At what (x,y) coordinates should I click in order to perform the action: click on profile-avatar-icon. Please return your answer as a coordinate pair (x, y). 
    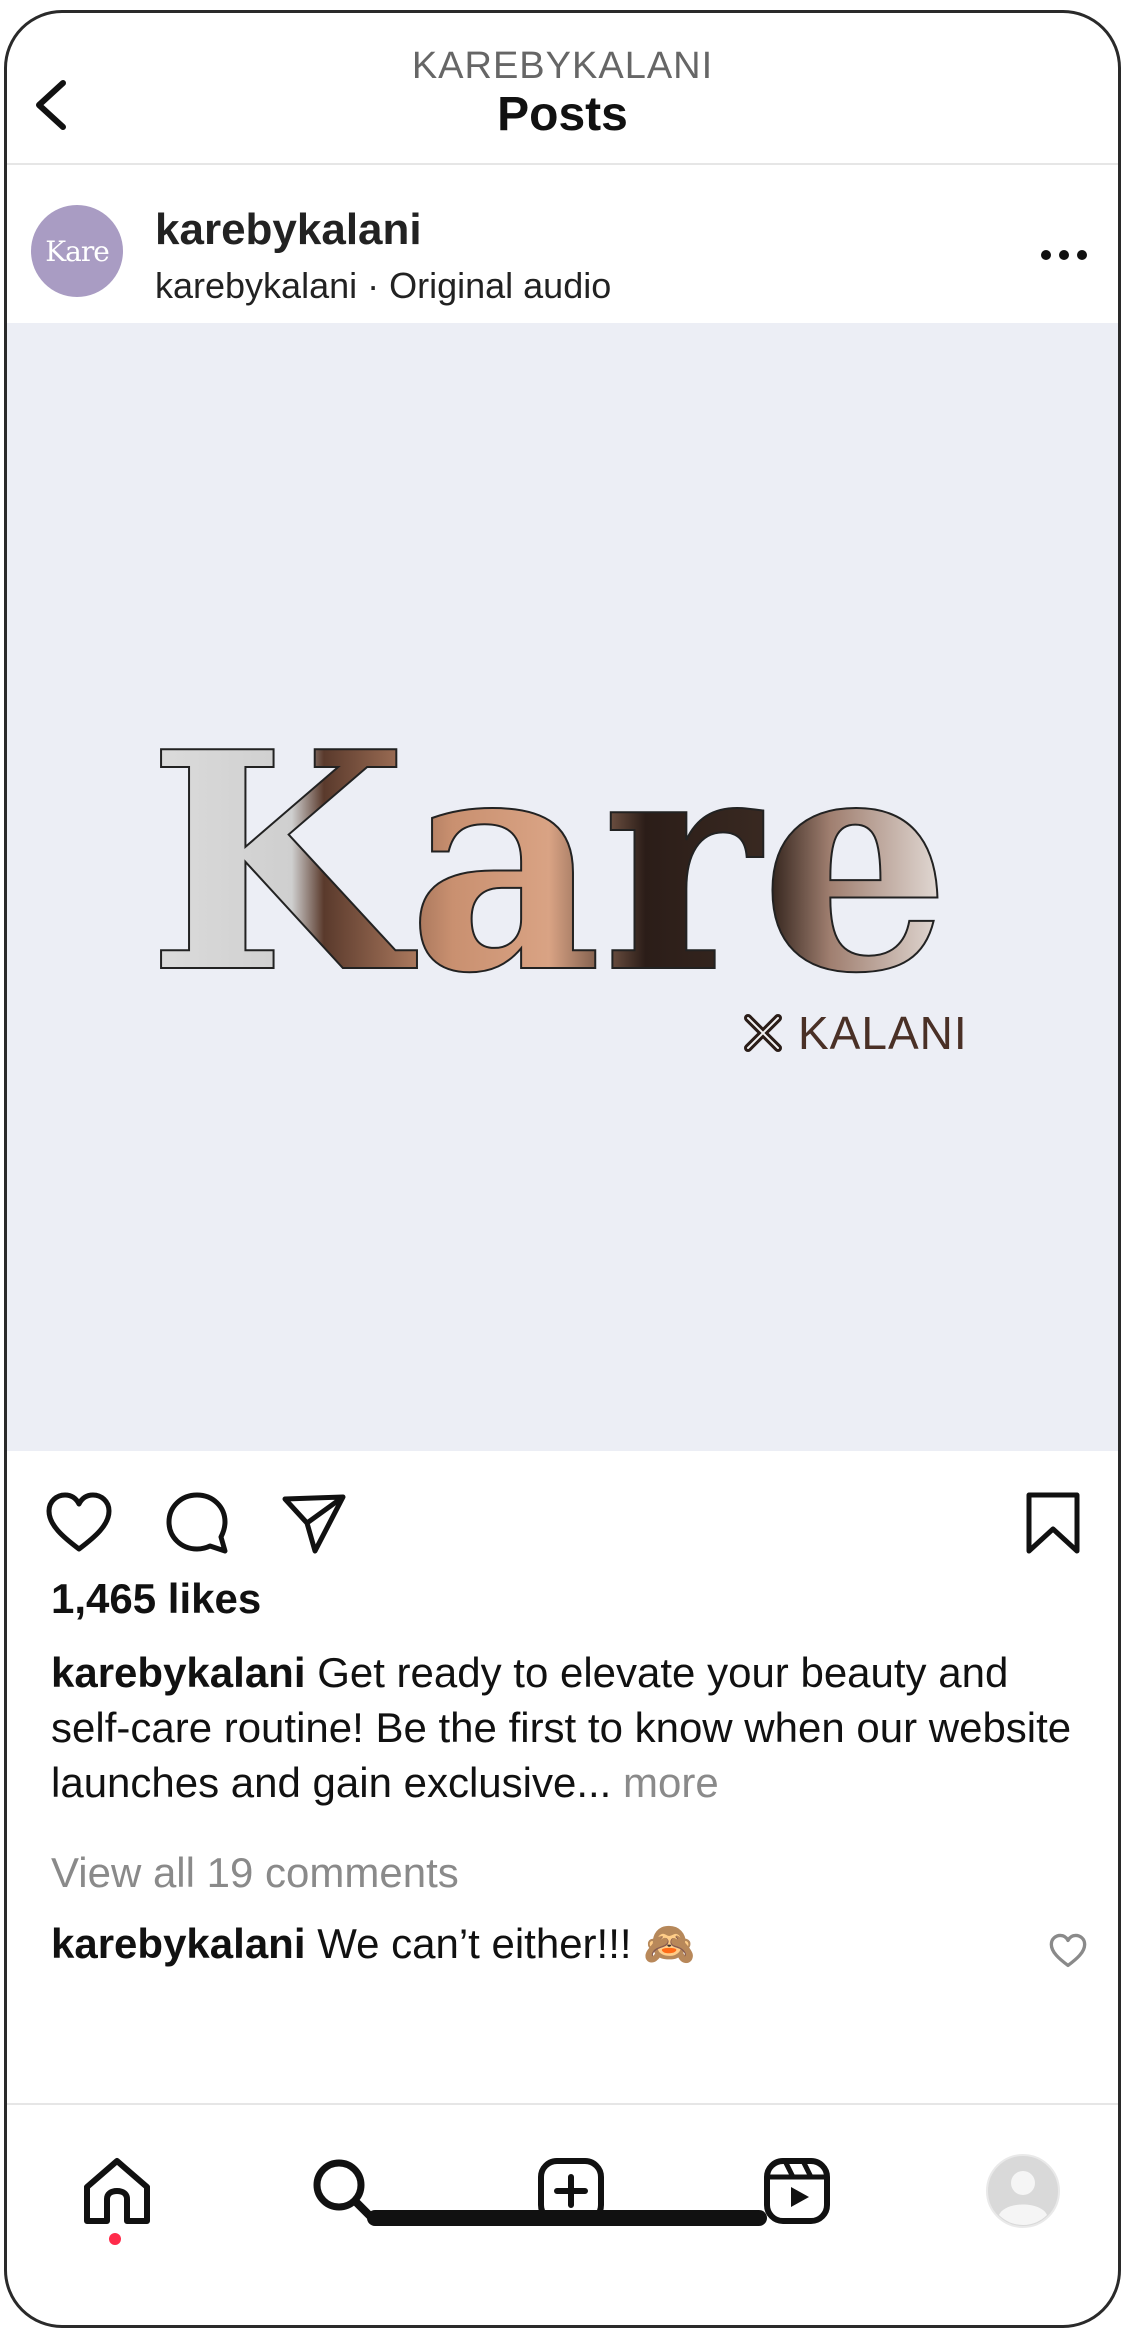
    Looking at the image, I should click on (1023, 2191).